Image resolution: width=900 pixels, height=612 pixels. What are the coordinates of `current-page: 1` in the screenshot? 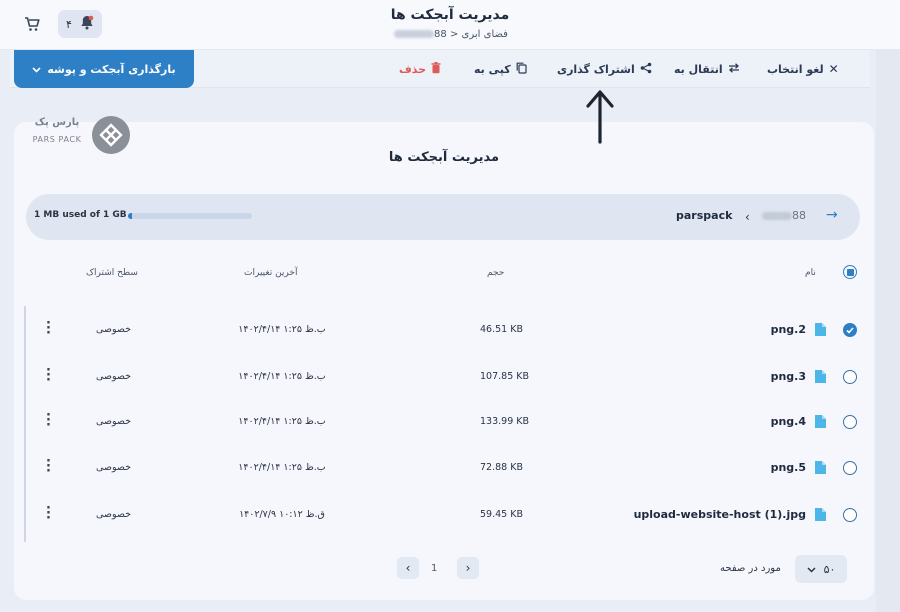 It's located at (434, 568).